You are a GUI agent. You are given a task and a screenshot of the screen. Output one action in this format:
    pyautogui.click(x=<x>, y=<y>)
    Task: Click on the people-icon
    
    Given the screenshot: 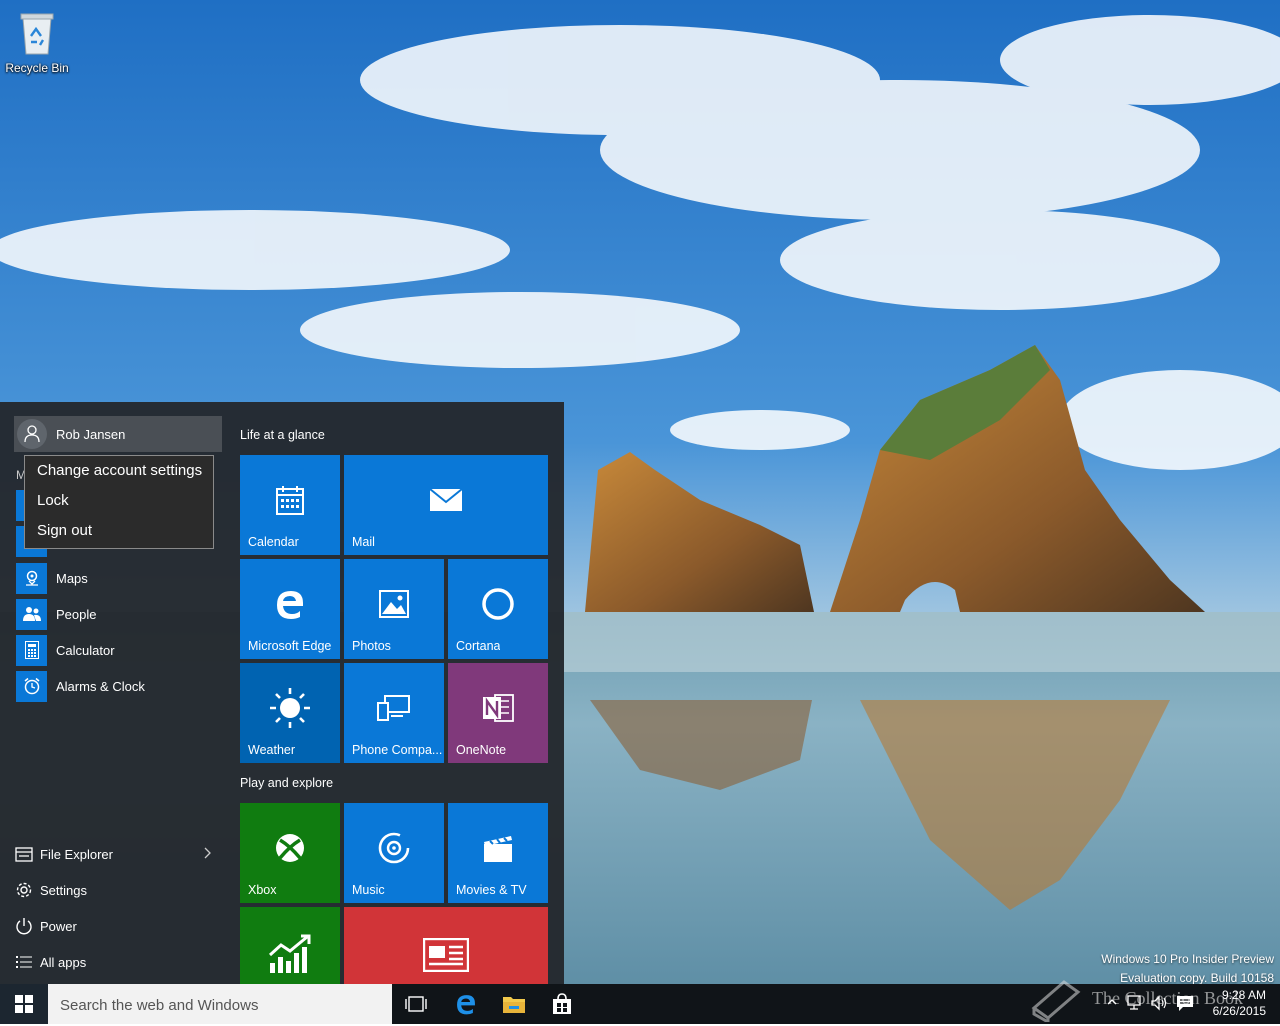 What is the action you would take?
    pyautogui.click(x=31, y=614)
    